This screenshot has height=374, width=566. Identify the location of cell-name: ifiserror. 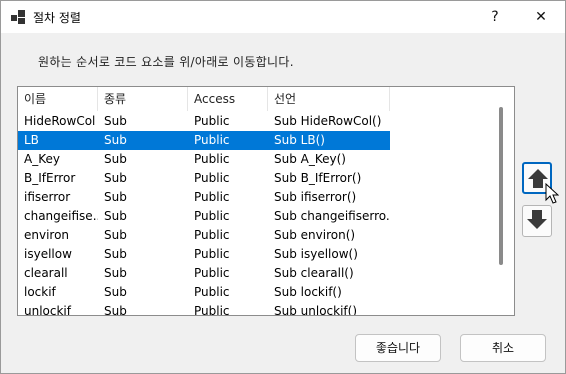
(47, 197).